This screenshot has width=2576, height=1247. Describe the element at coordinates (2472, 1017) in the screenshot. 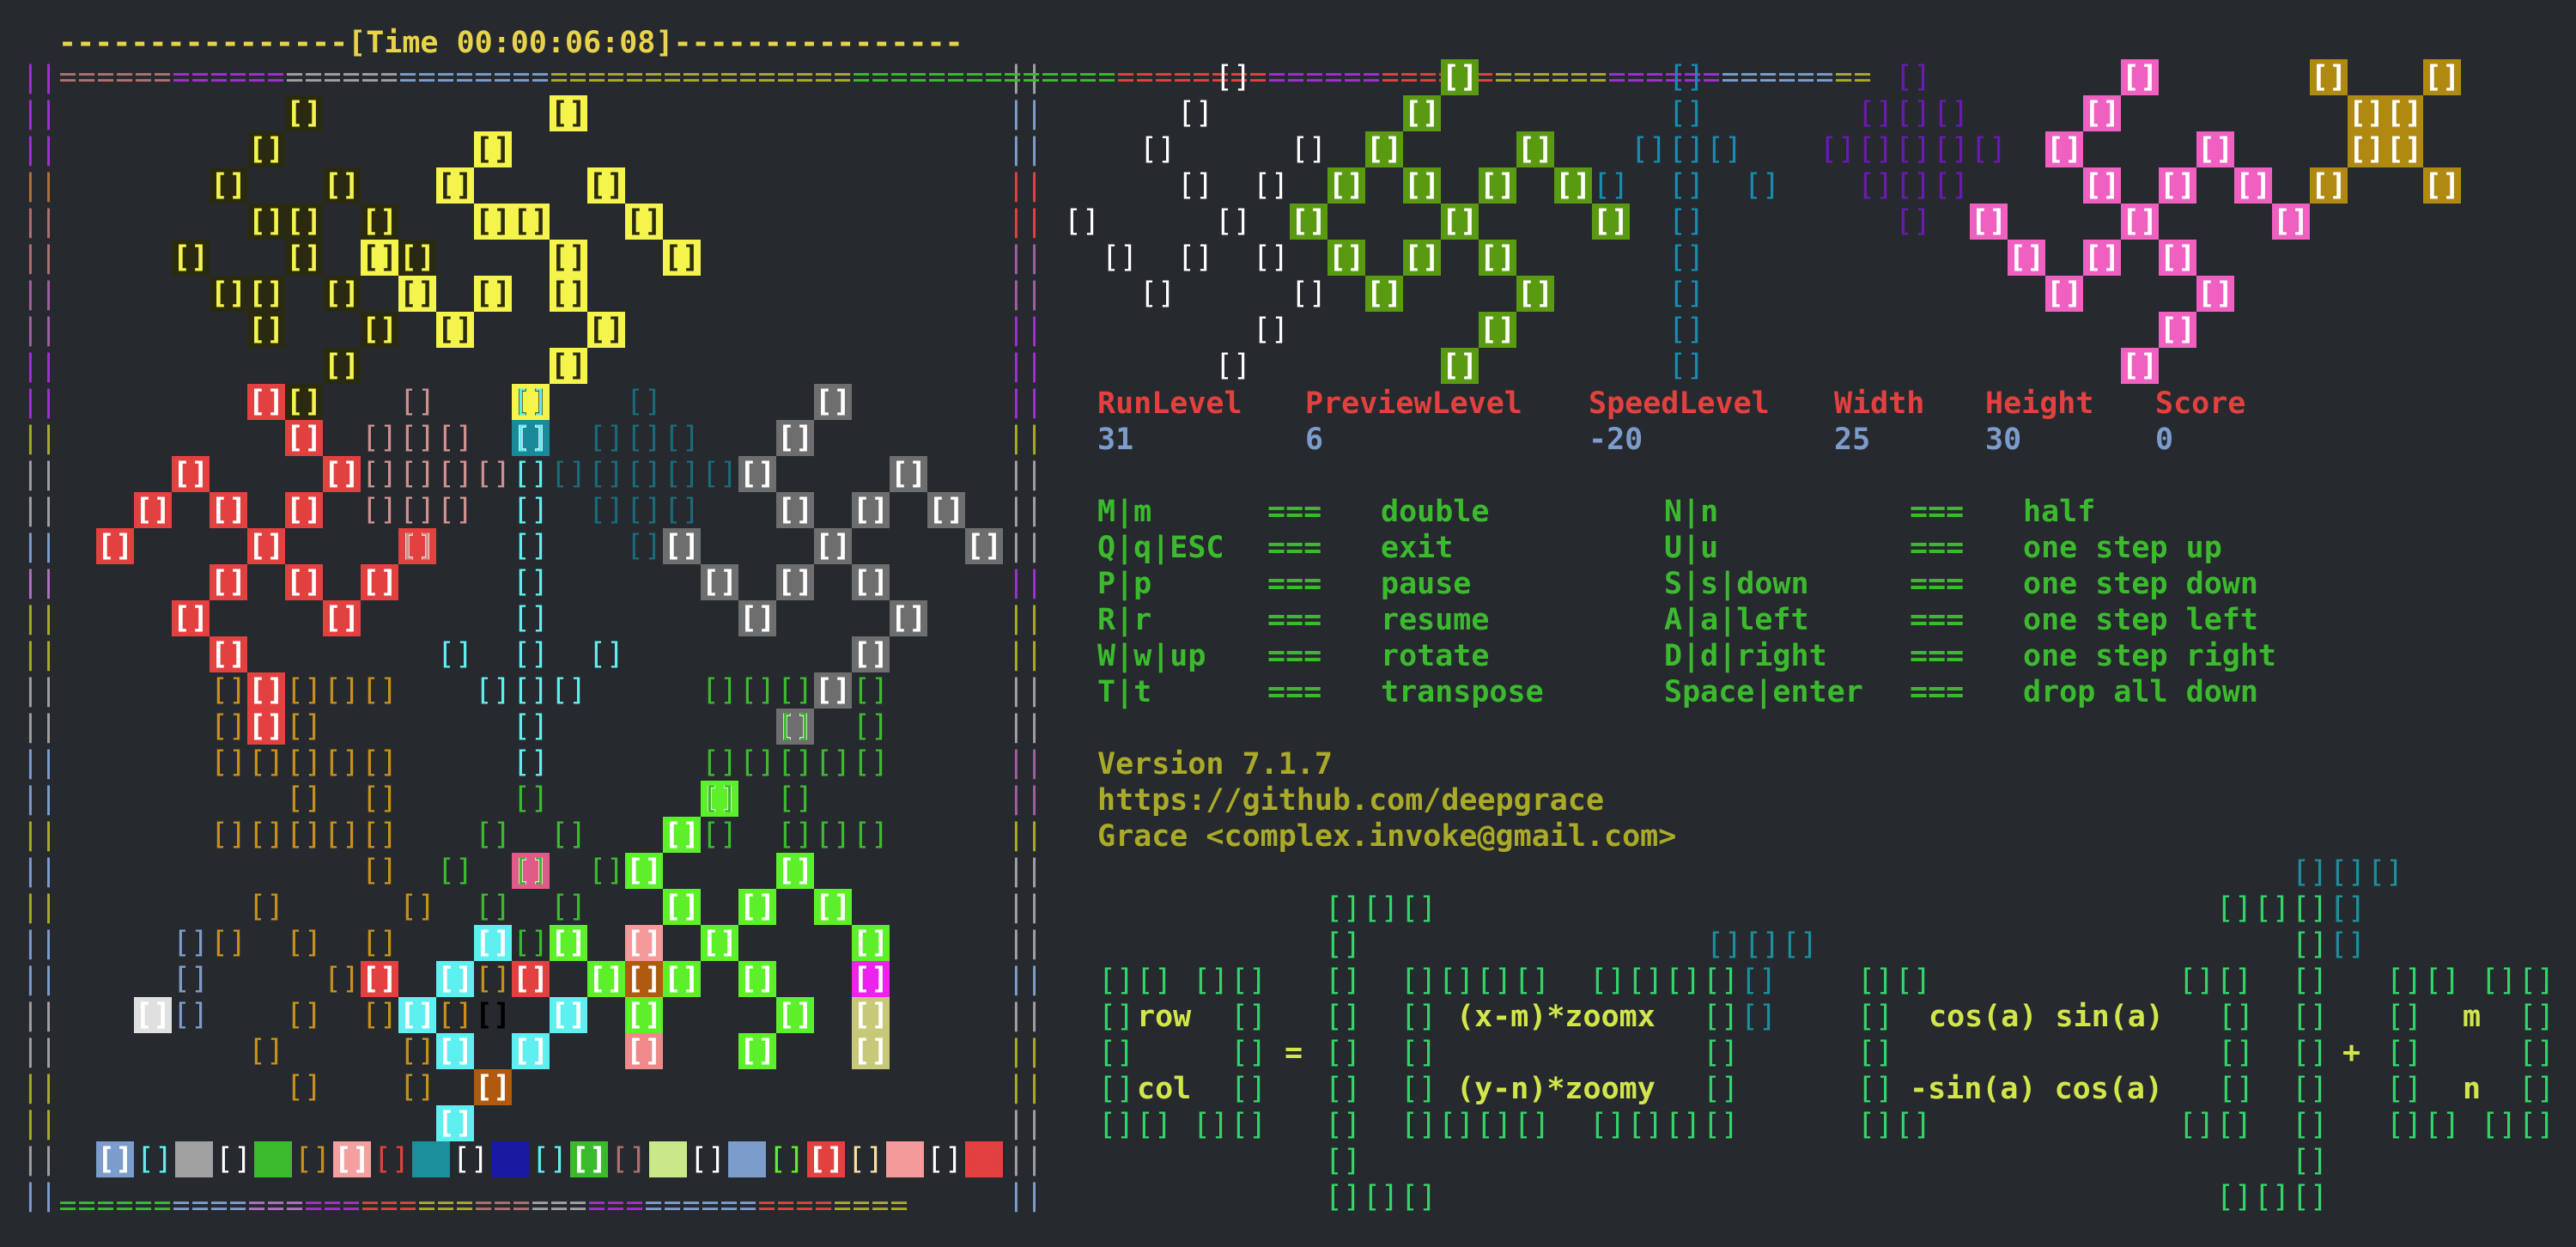

I see `formula-m: m` at that location.